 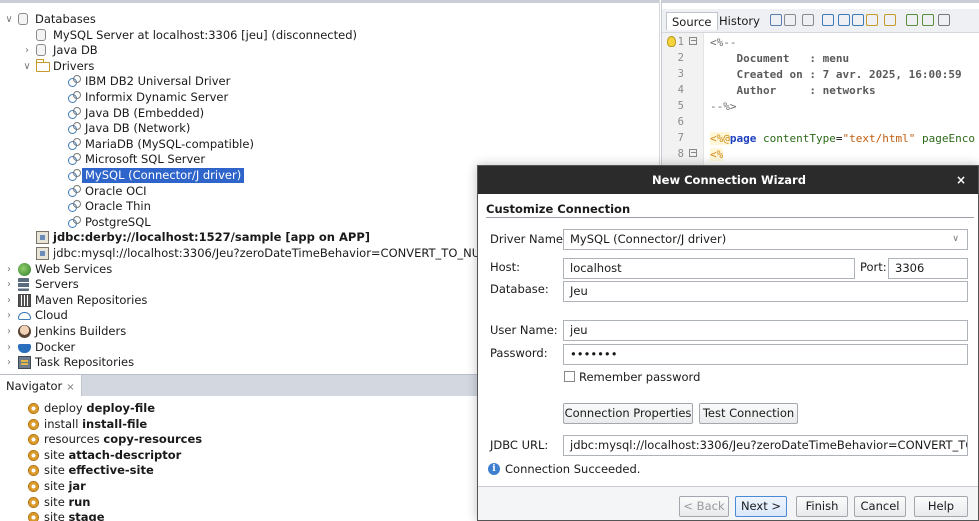 I want to click on goal-name: stage, so click(x=86, y=515).